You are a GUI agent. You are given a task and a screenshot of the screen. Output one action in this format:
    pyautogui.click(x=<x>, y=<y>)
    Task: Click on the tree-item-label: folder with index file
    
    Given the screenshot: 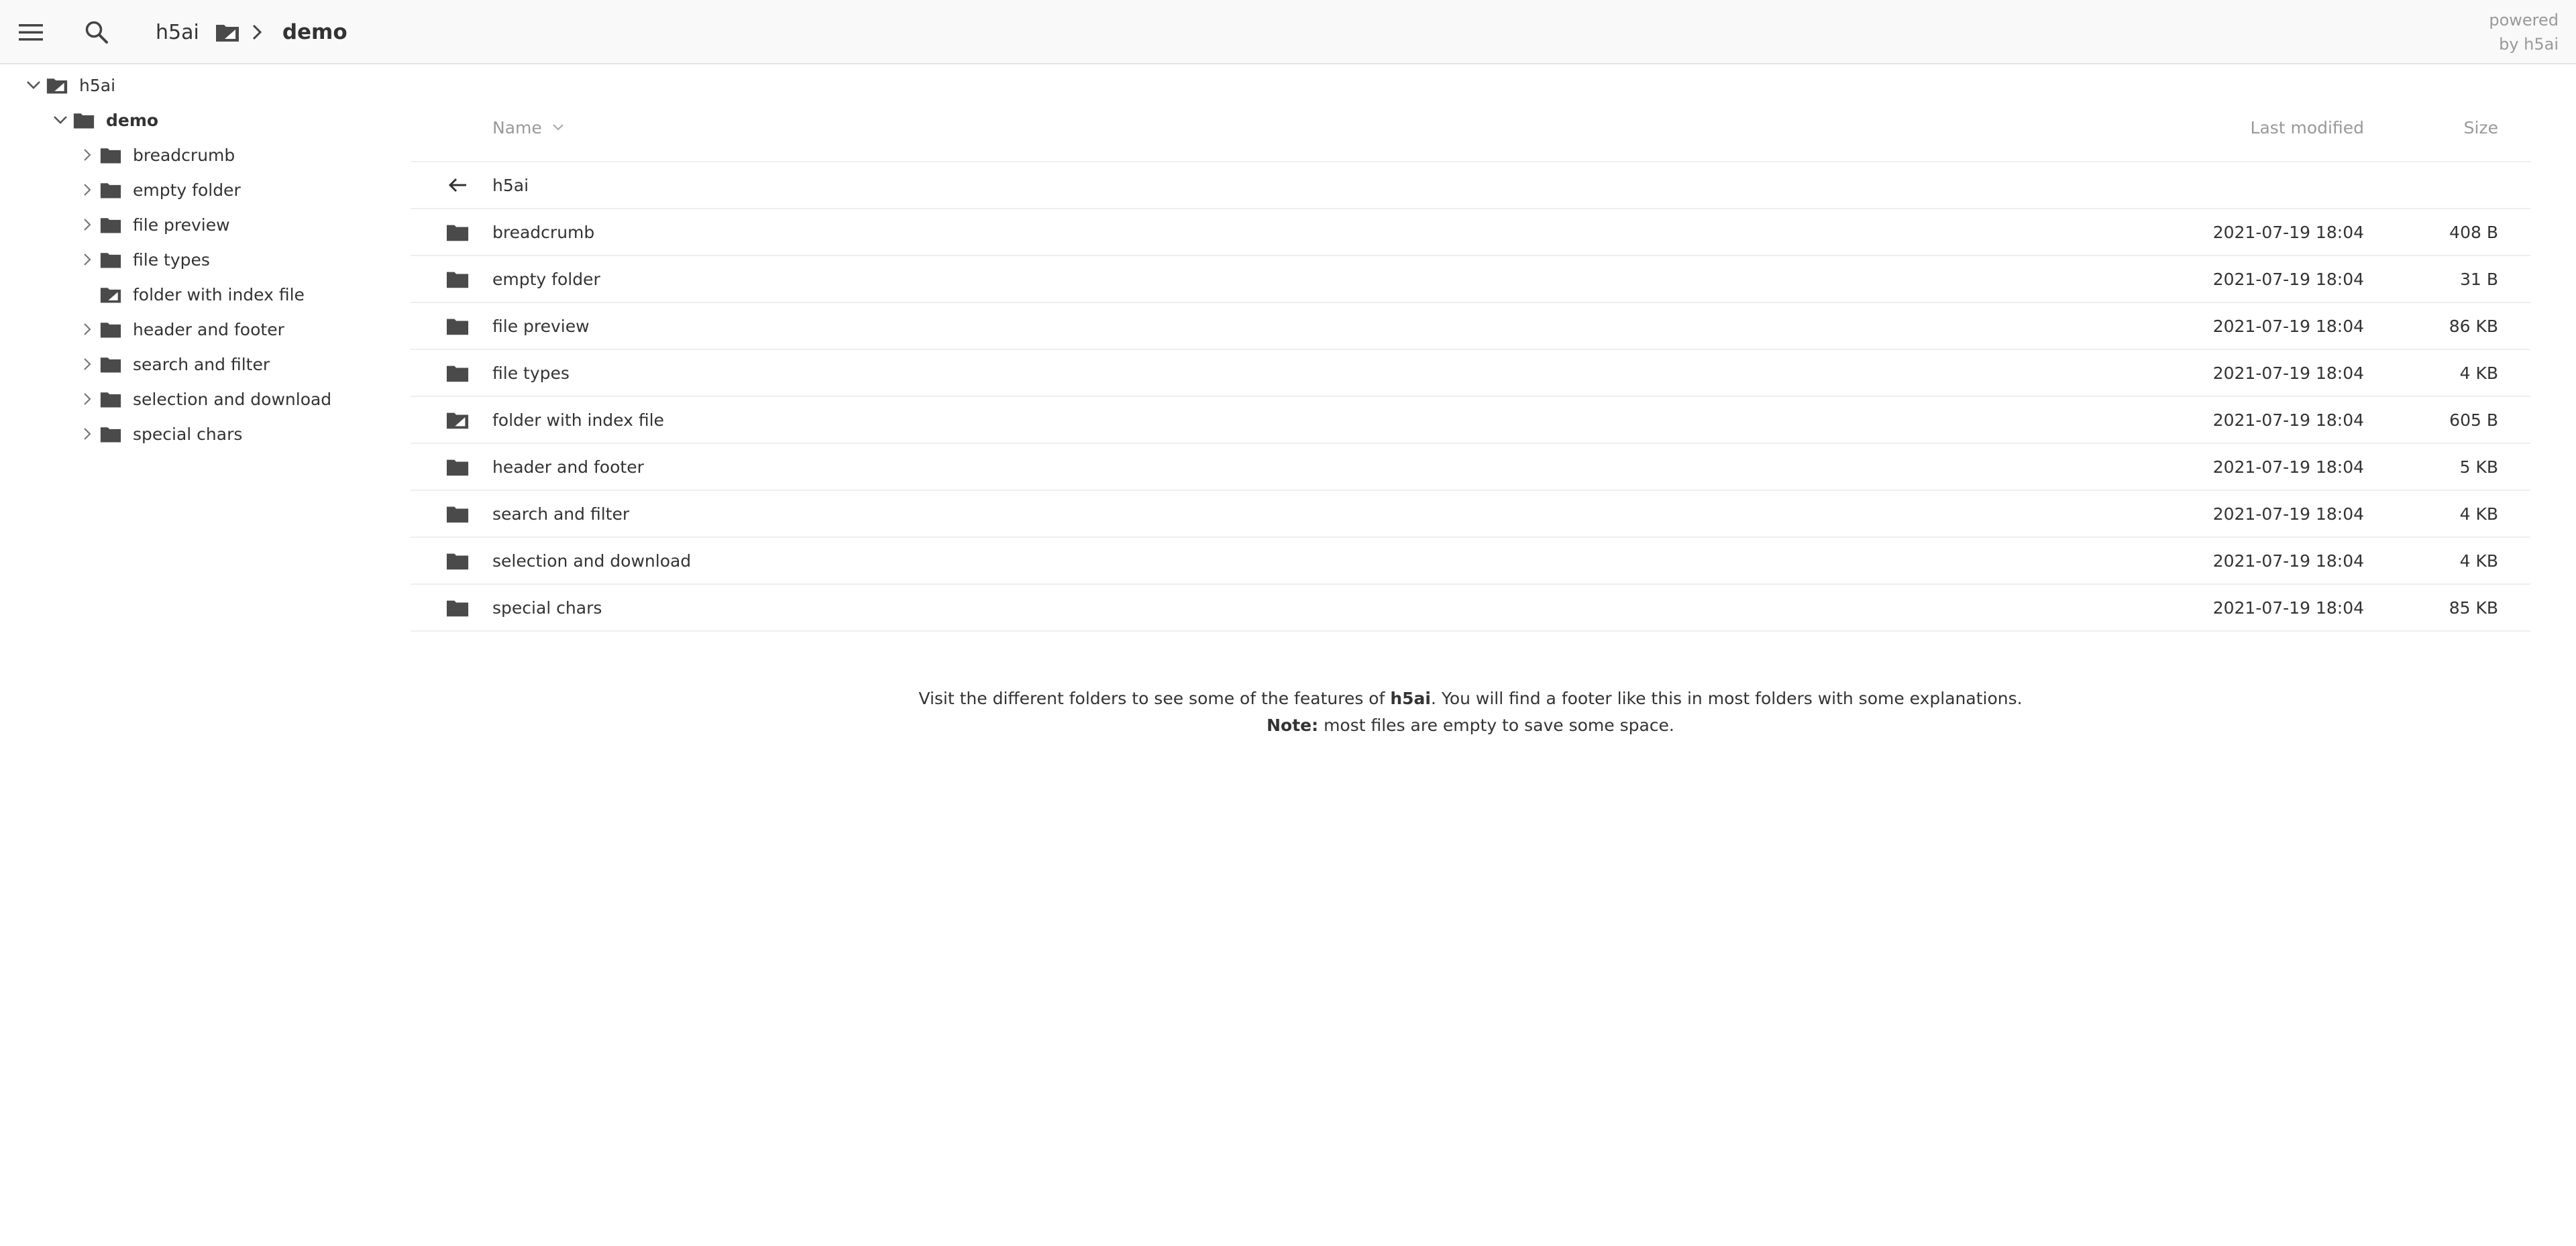 What is the action you would take?
    pyautogui.click(x=219, y=294)
    